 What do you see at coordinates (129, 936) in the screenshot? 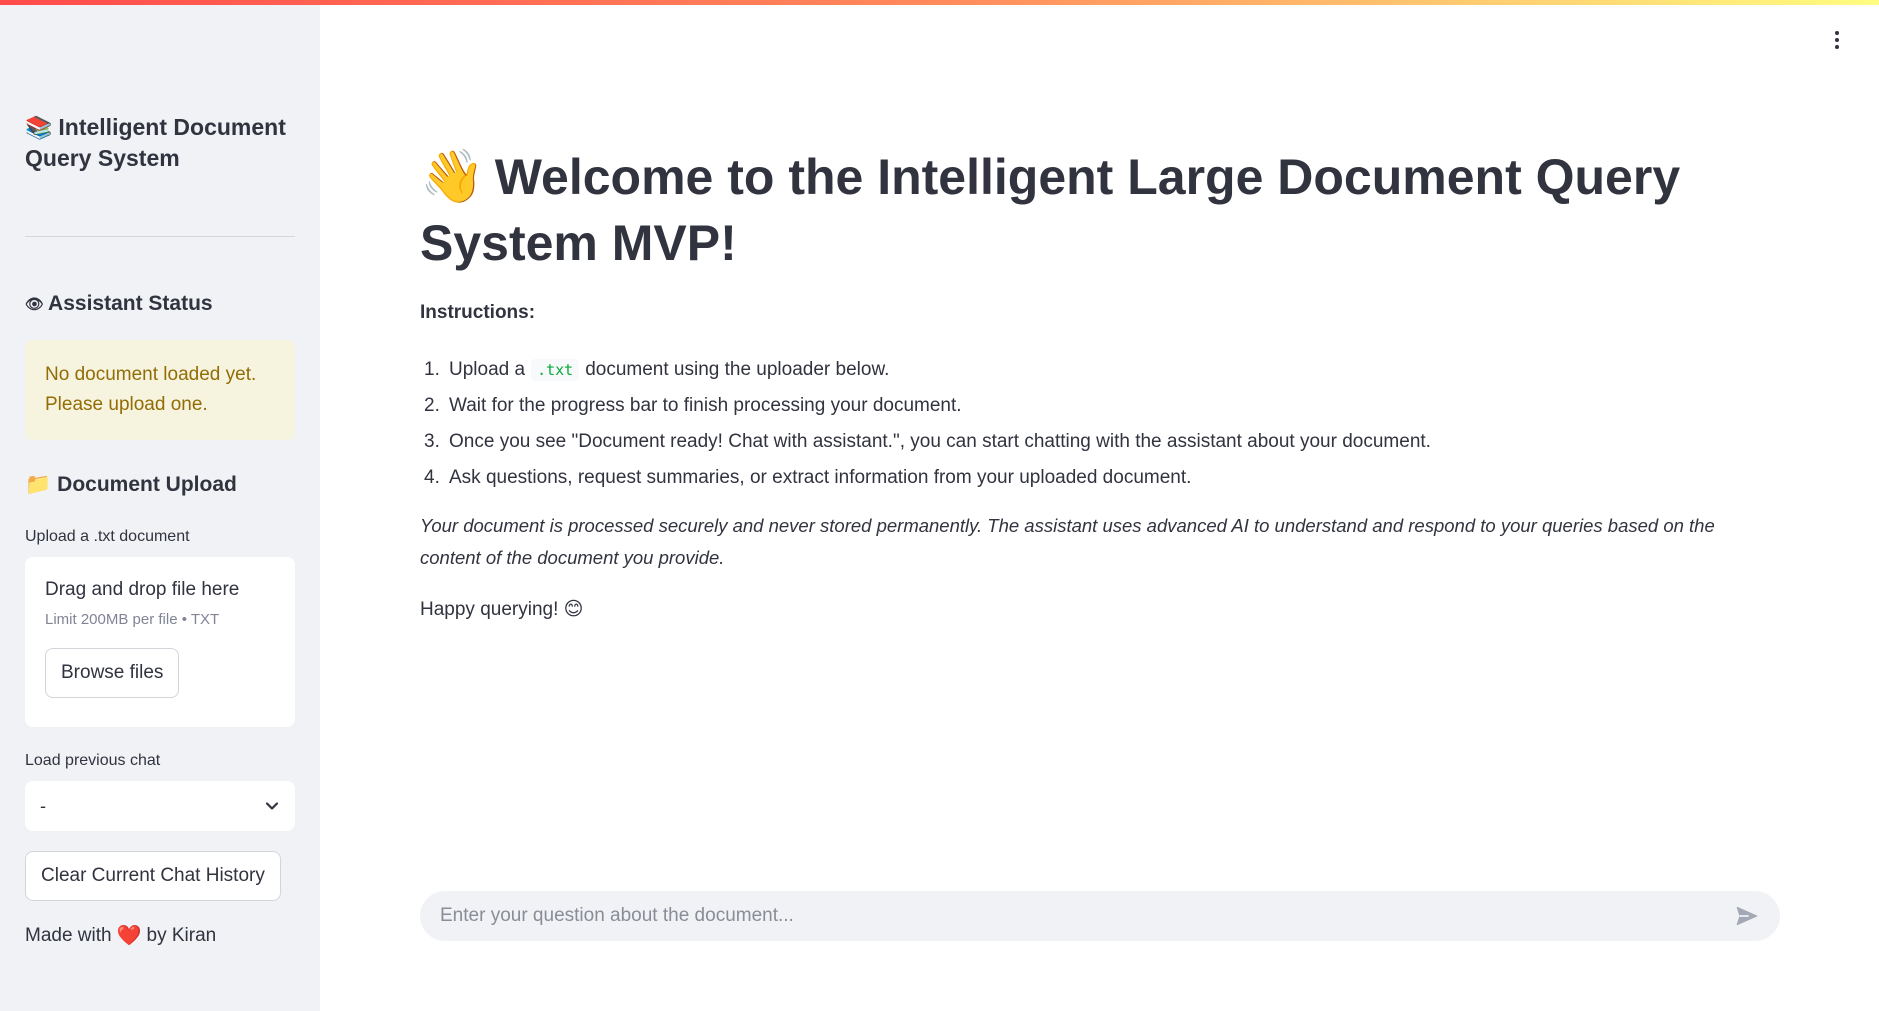
I see `heart-icon: ❤️` at bounding box center [129, 936].